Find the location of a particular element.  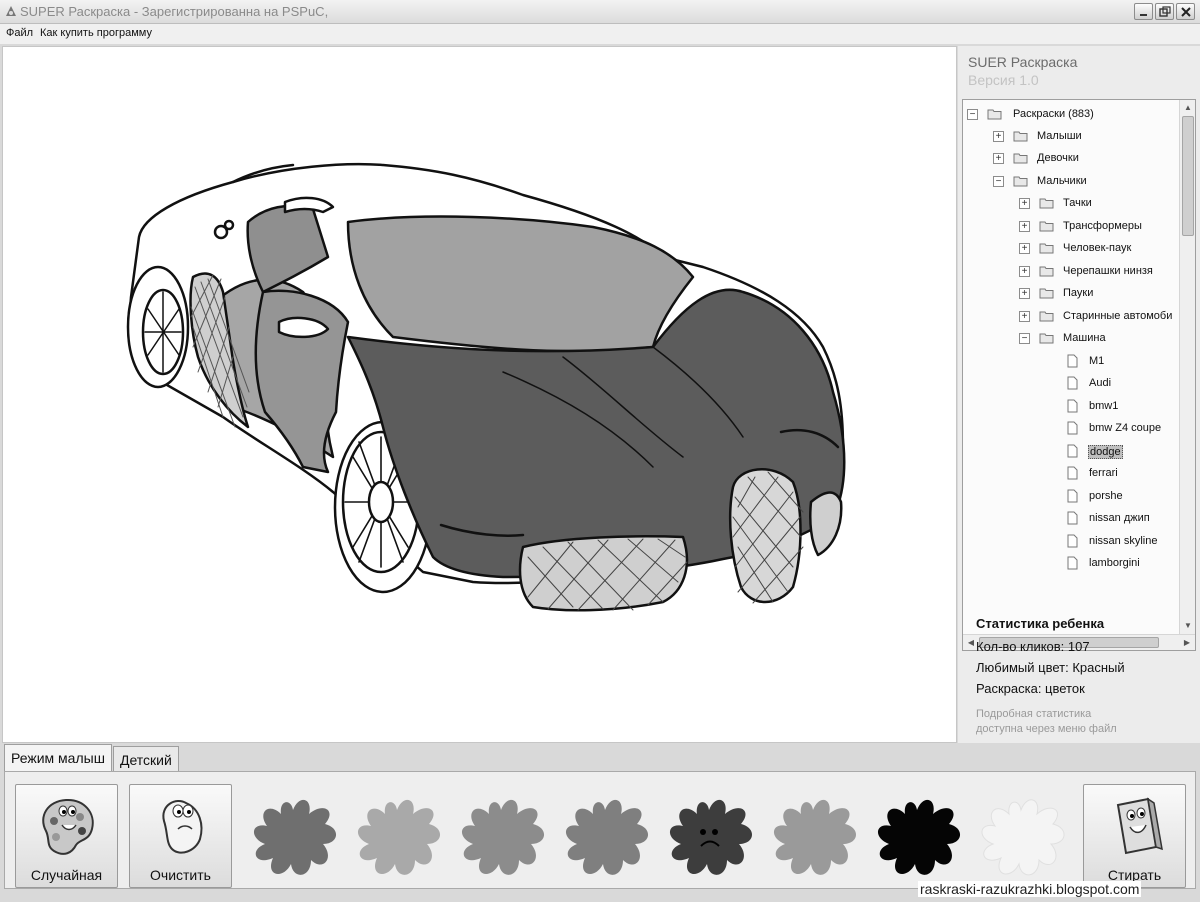

tree-item-label: M1 is located at coordinates (1097, 361).